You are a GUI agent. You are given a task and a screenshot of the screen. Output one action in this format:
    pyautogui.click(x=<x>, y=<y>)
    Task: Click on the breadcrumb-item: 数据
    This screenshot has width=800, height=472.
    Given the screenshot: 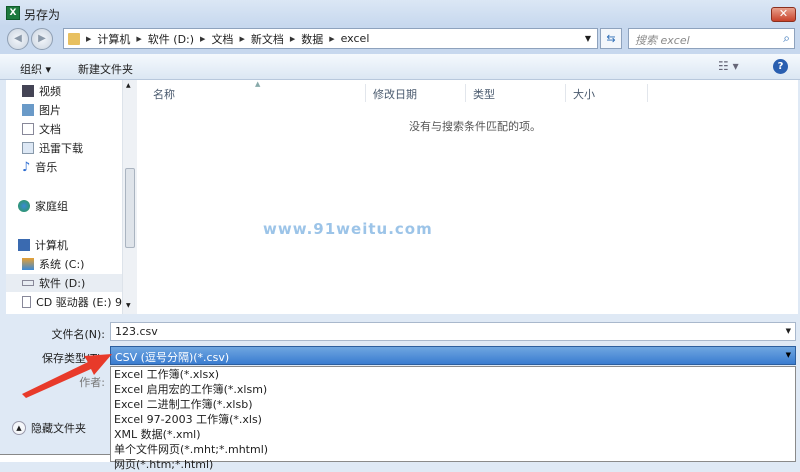 What is the action you would take?
    pyautogui.click(x=312, y=39)
    